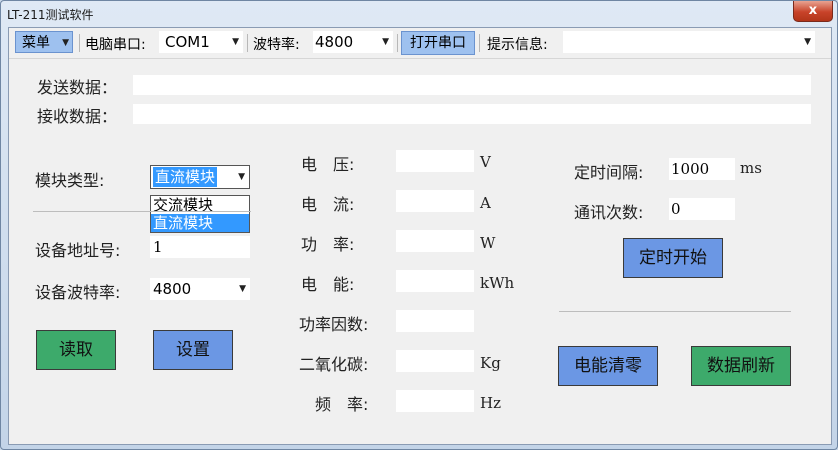  I want to click on count-value: 0, so click(676, 209).